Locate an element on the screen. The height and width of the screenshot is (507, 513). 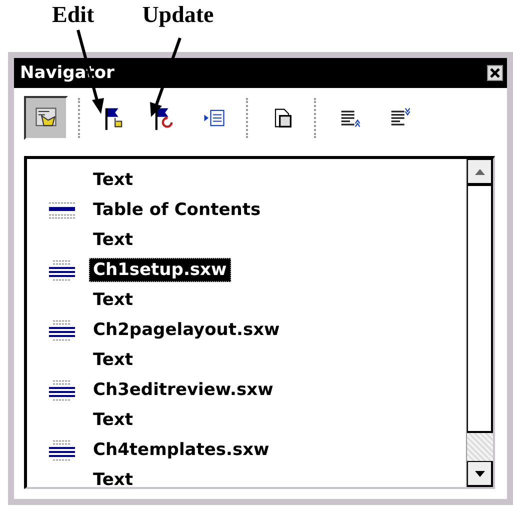
scroll-down-button is located at coordinates (480, 474).